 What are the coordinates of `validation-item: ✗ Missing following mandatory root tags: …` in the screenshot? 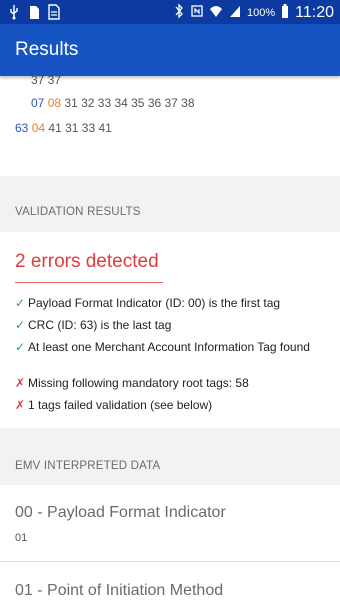 It's located at (175, 383).